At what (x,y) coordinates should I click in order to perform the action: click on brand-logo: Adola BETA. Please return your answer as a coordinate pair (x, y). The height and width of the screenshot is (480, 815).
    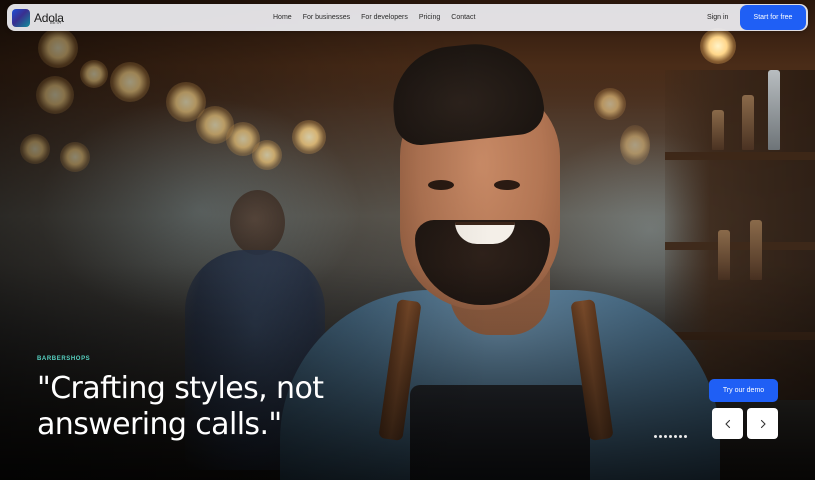
    Looking at the image, I should click on (38, 18).